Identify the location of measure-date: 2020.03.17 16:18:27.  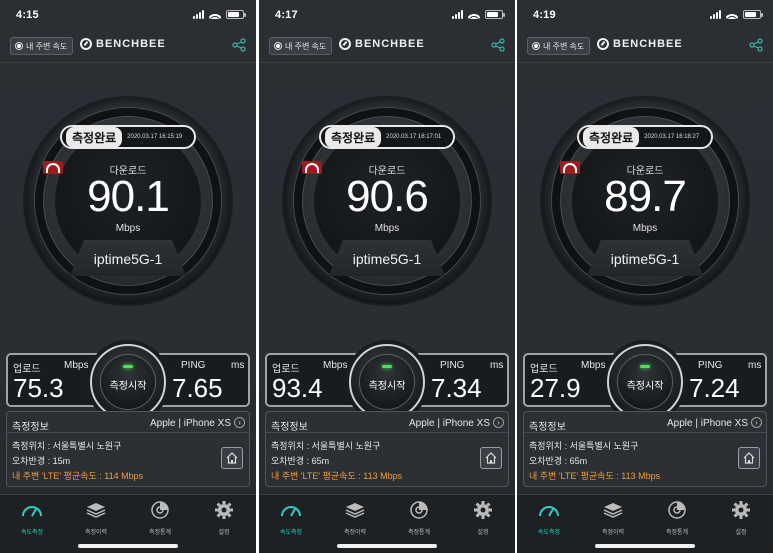
(672, 137).